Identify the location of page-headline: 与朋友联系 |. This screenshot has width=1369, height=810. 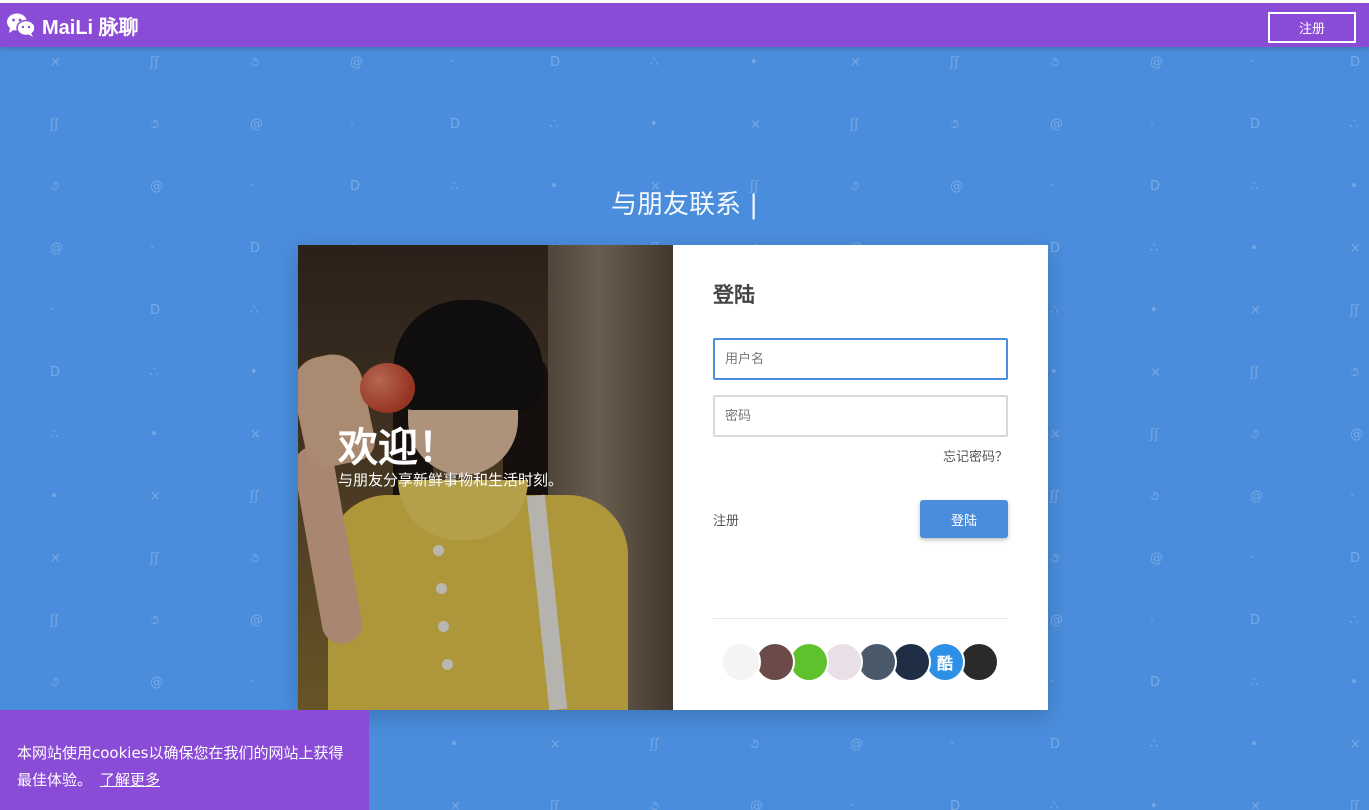
(684, 205).